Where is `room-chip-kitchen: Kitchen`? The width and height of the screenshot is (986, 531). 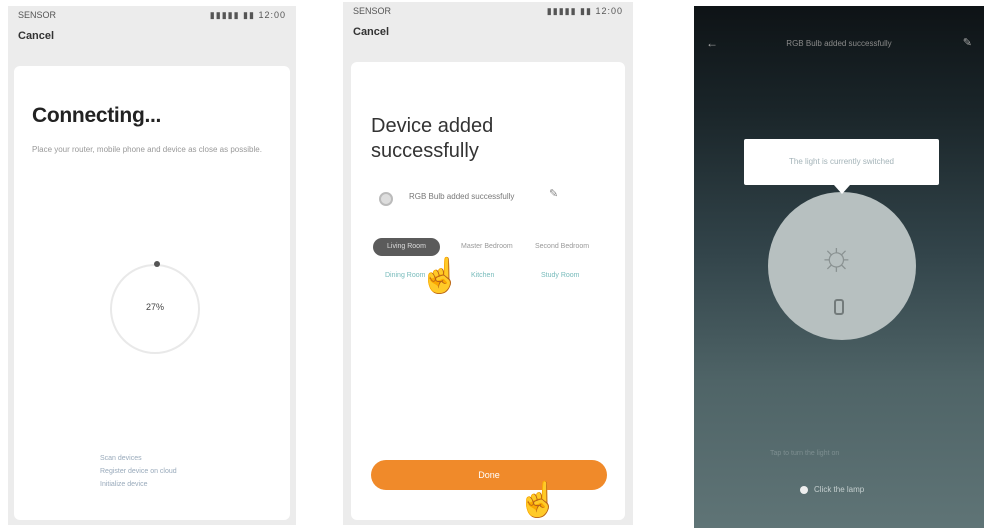 room-chip-kitchen: Kitchen is located at coordinates (482, 276).